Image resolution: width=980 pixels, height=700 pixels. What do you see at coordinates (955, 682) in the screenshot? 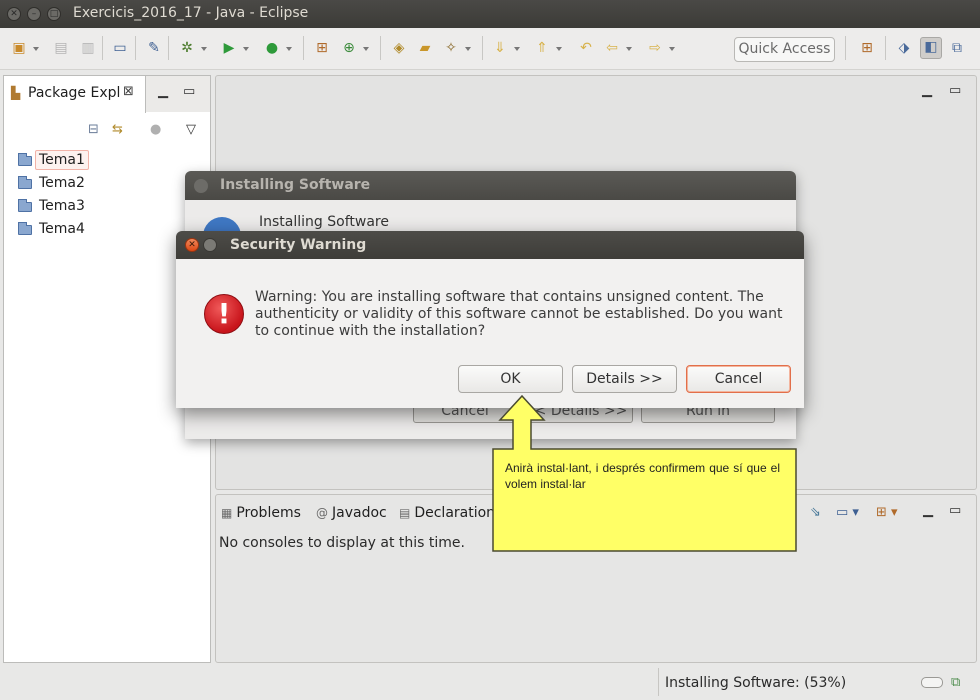
I see `progress-view-icon: ⧉` at bounding box center [955, 682].